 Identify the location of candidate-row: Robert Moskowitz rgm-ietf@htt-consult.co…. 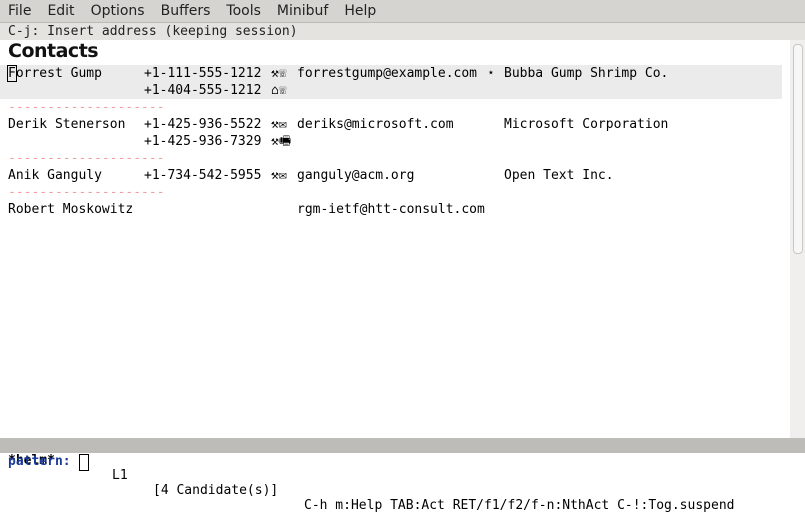
(391, 209).